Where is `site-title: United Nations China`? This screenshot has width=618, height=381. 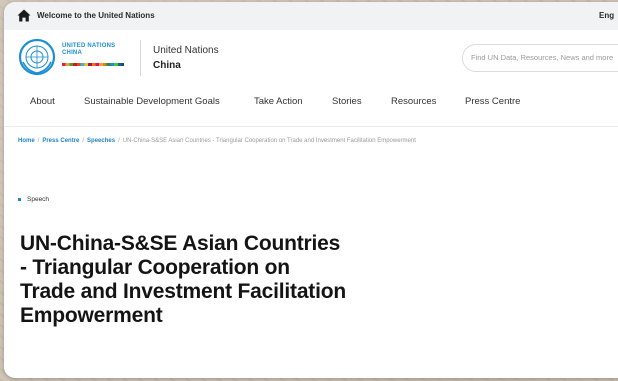
site-title: United Nations China is located at coordinates (186, 58).